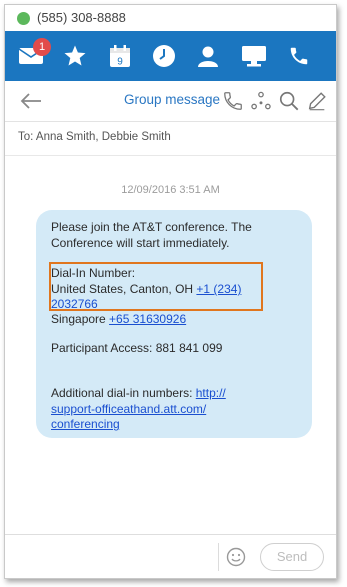 This screenshot has height=587, width=347. What do you see at coordinates (80, 319) in the screenshot?
I see `singapore-label: Singapore` at bounding box center [80, 319].